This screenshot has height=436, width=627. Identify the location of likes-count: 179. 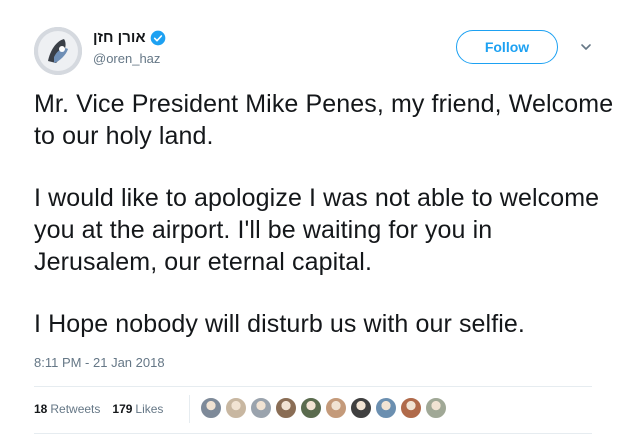
(122, 409).